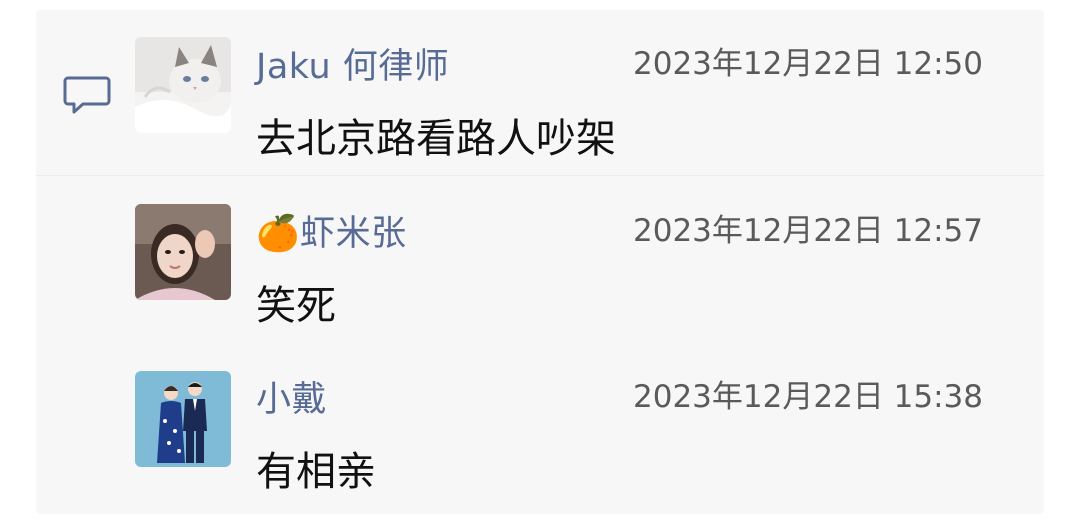 The width and height of the screenshot is (1080, 522). Describe the element at coordinates (436, 139) in the screenshot. I see `comment-text: 去北京路看路人吵架` at that location.